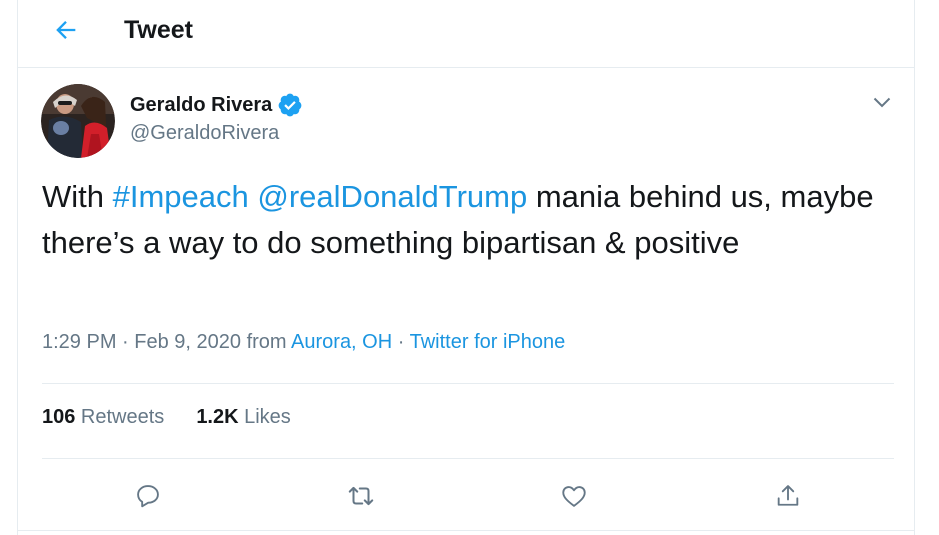 The height and width of the screenshot is (535, 939). I want to click on retweets-count: 106, so click(59, 417).